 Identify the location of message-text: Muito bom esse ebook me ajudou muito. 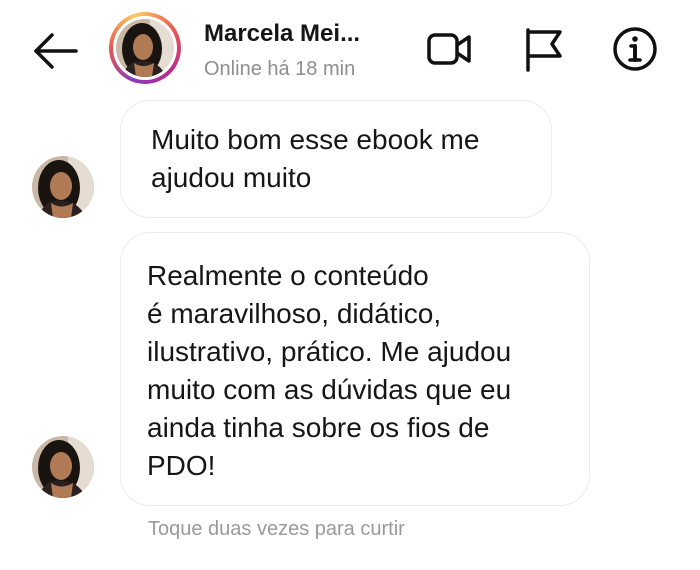
(315, 158).